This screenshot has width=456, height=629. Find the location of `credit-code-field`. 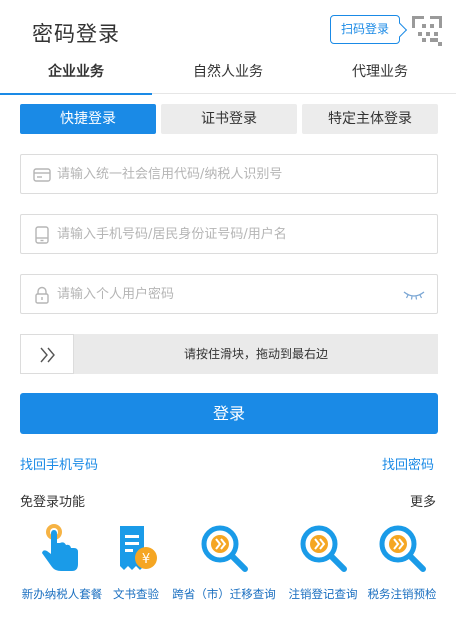

credit-code-field is located at coordinates (229, 174).